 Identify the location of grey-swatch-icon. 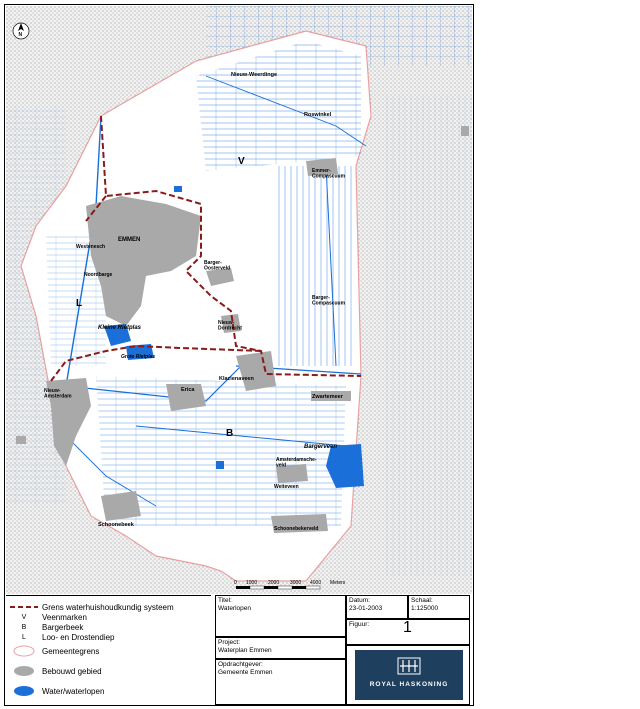
(24, 671).